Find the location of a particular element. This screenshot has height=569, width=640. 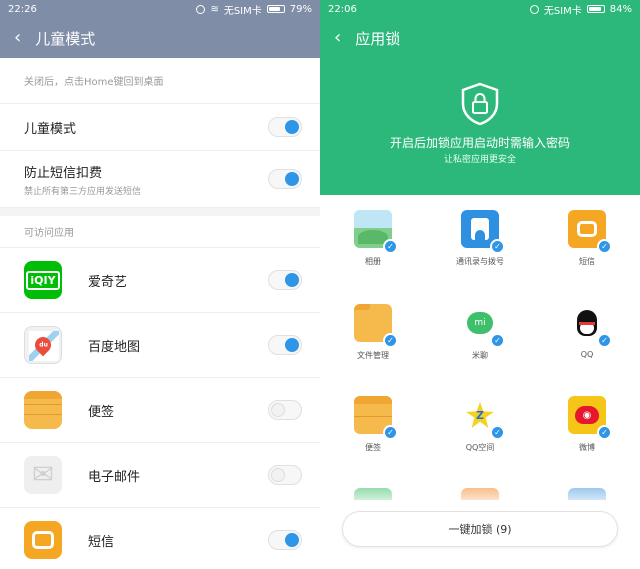

contacts-icon: ✓ is located at coordinates (483, 232).